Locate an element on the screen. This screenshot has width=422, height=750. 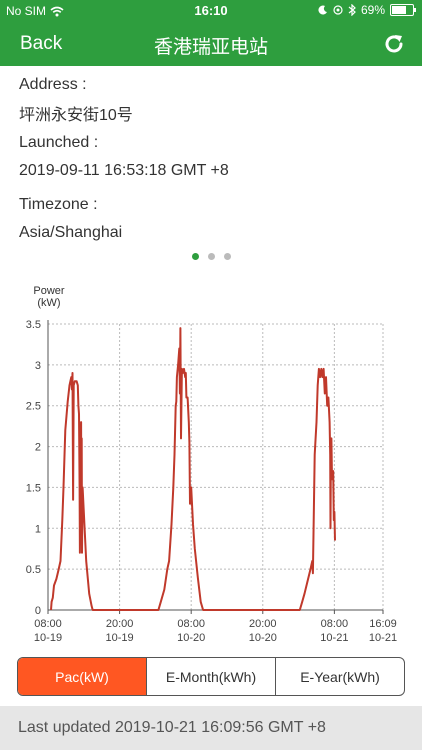
y-tick-label: 3.5 is located at coordinates (33, 325).